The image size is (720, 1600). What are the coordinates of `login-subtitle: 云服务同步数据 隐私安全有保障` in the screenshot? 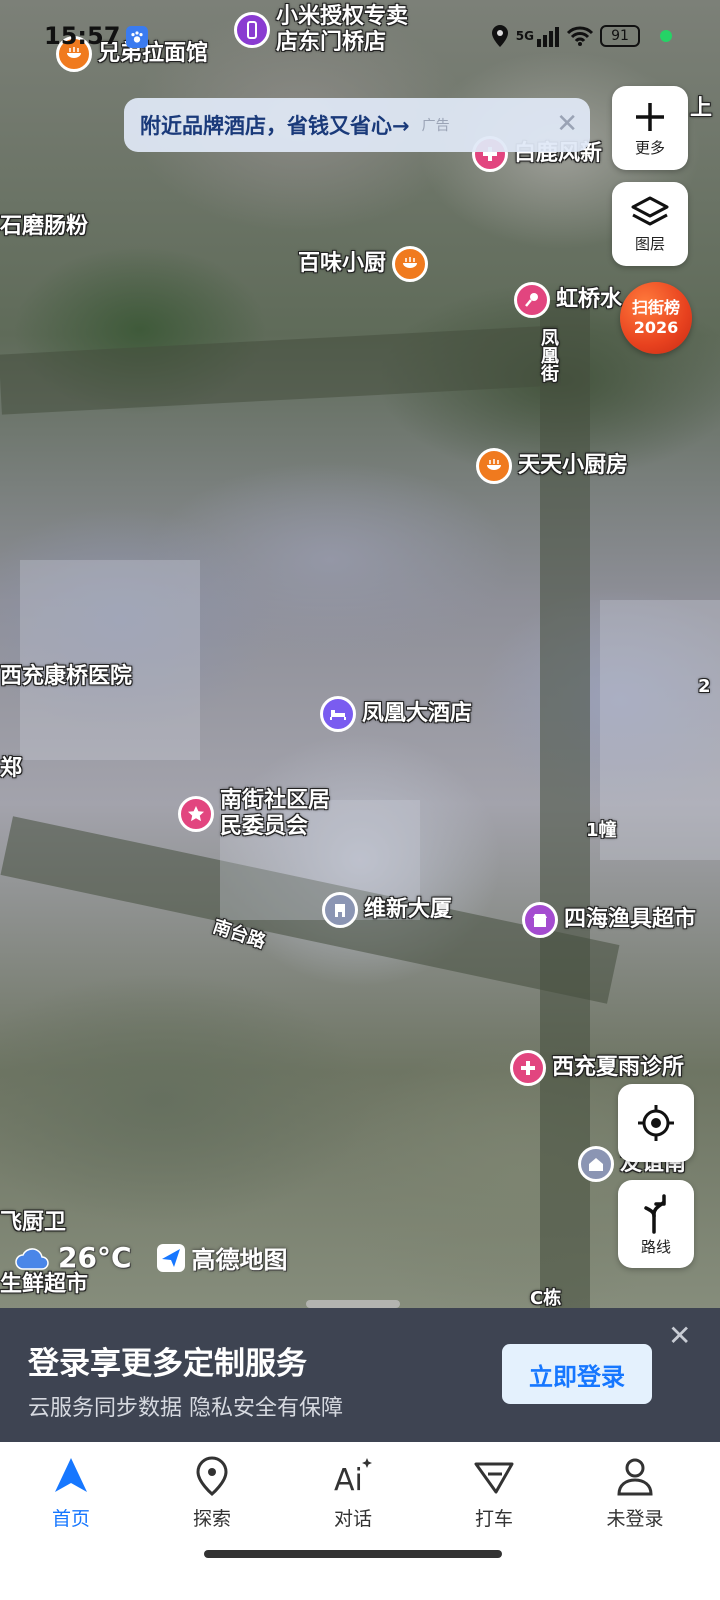 It's located at (185, 1408).